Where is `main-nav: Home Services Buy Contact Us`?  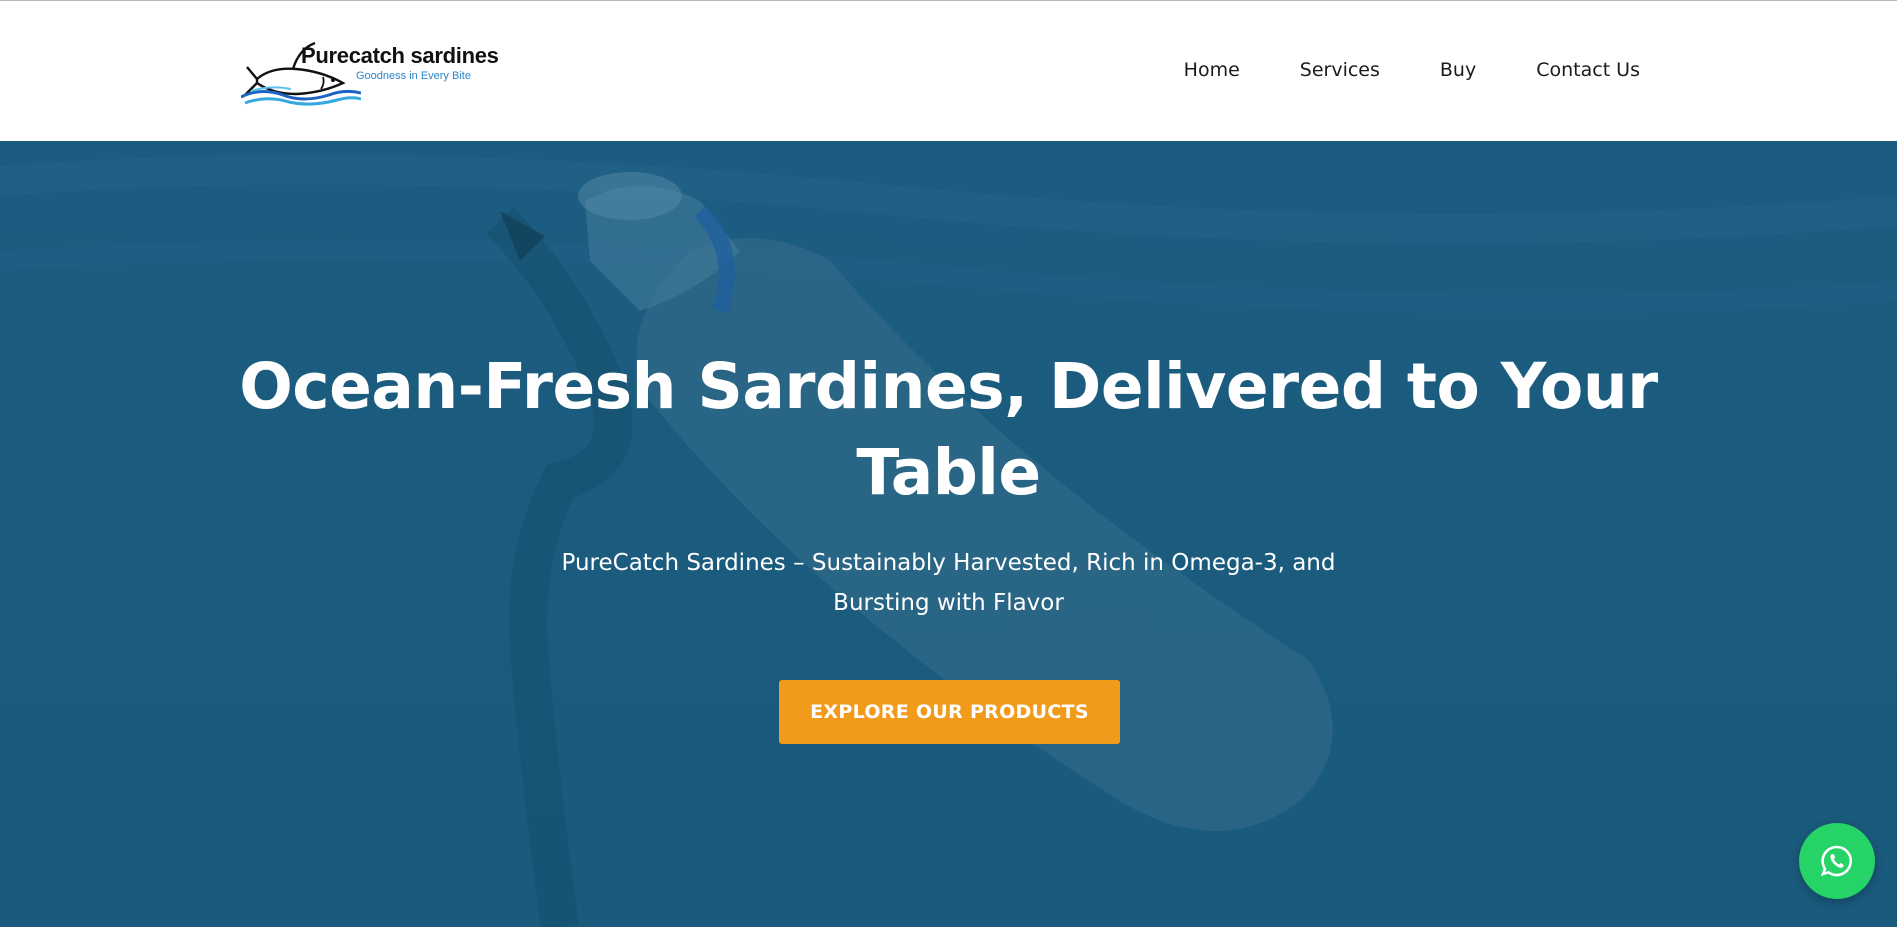 main-nav: Home Services Buy Contact Us is located at coordinates (1412, 70).